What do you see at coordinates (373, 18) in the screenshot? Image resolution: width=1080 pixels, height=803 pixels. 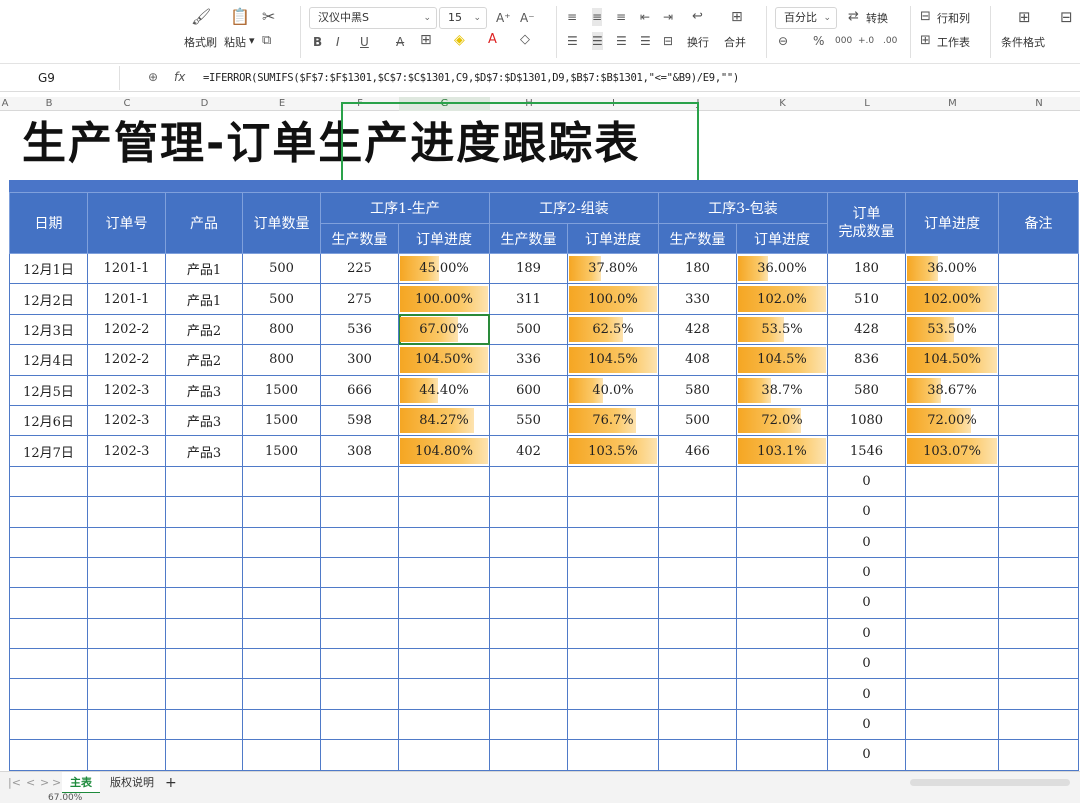 I see `font-name-select: 汉仪中黑S ⌄` at bounding box center [373, 18].